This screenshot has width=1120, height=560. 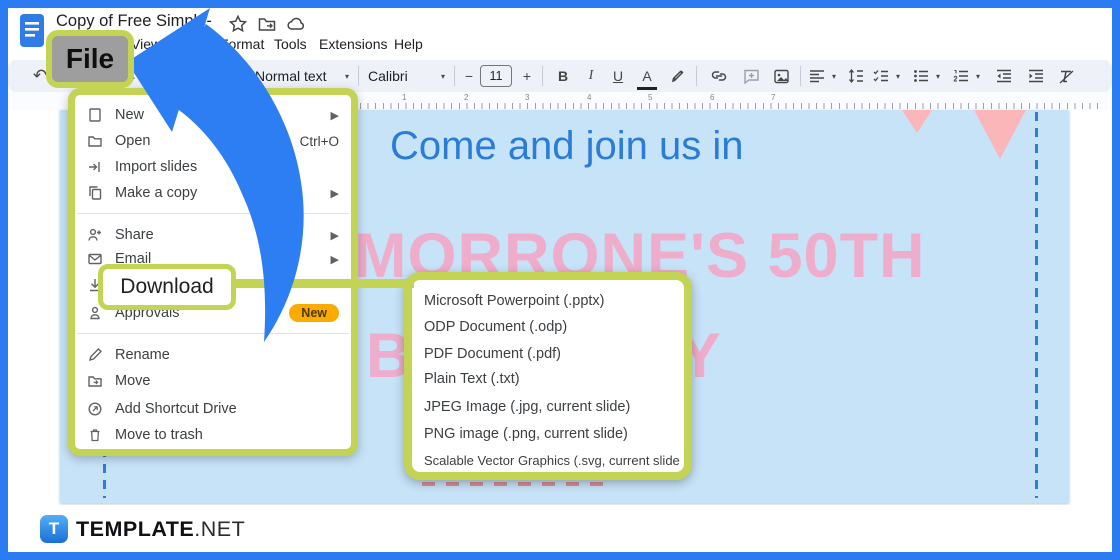 I want to click on italic-button: I, so click(x=591, y=76).